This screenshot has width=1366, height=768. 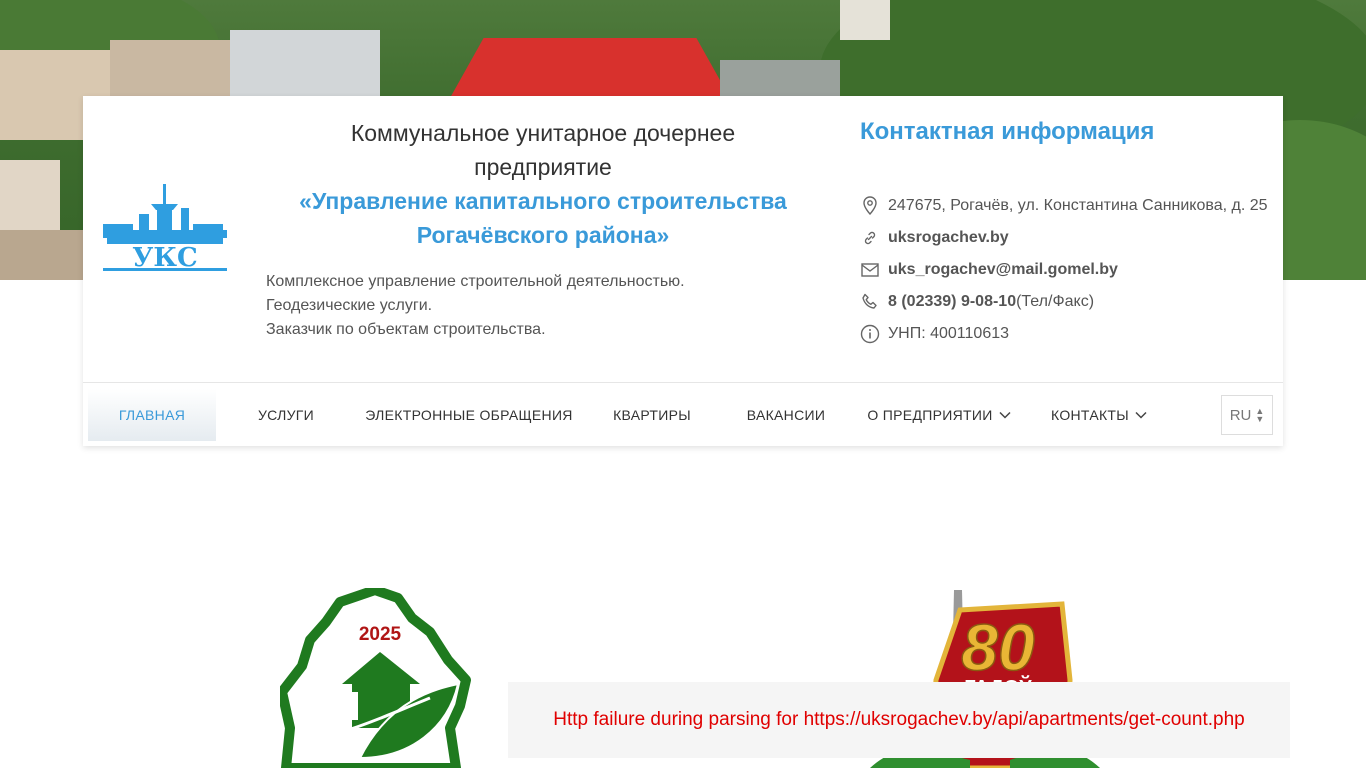 I want to click on website-link: uksrogachev.by, so click(x=948, y=238).